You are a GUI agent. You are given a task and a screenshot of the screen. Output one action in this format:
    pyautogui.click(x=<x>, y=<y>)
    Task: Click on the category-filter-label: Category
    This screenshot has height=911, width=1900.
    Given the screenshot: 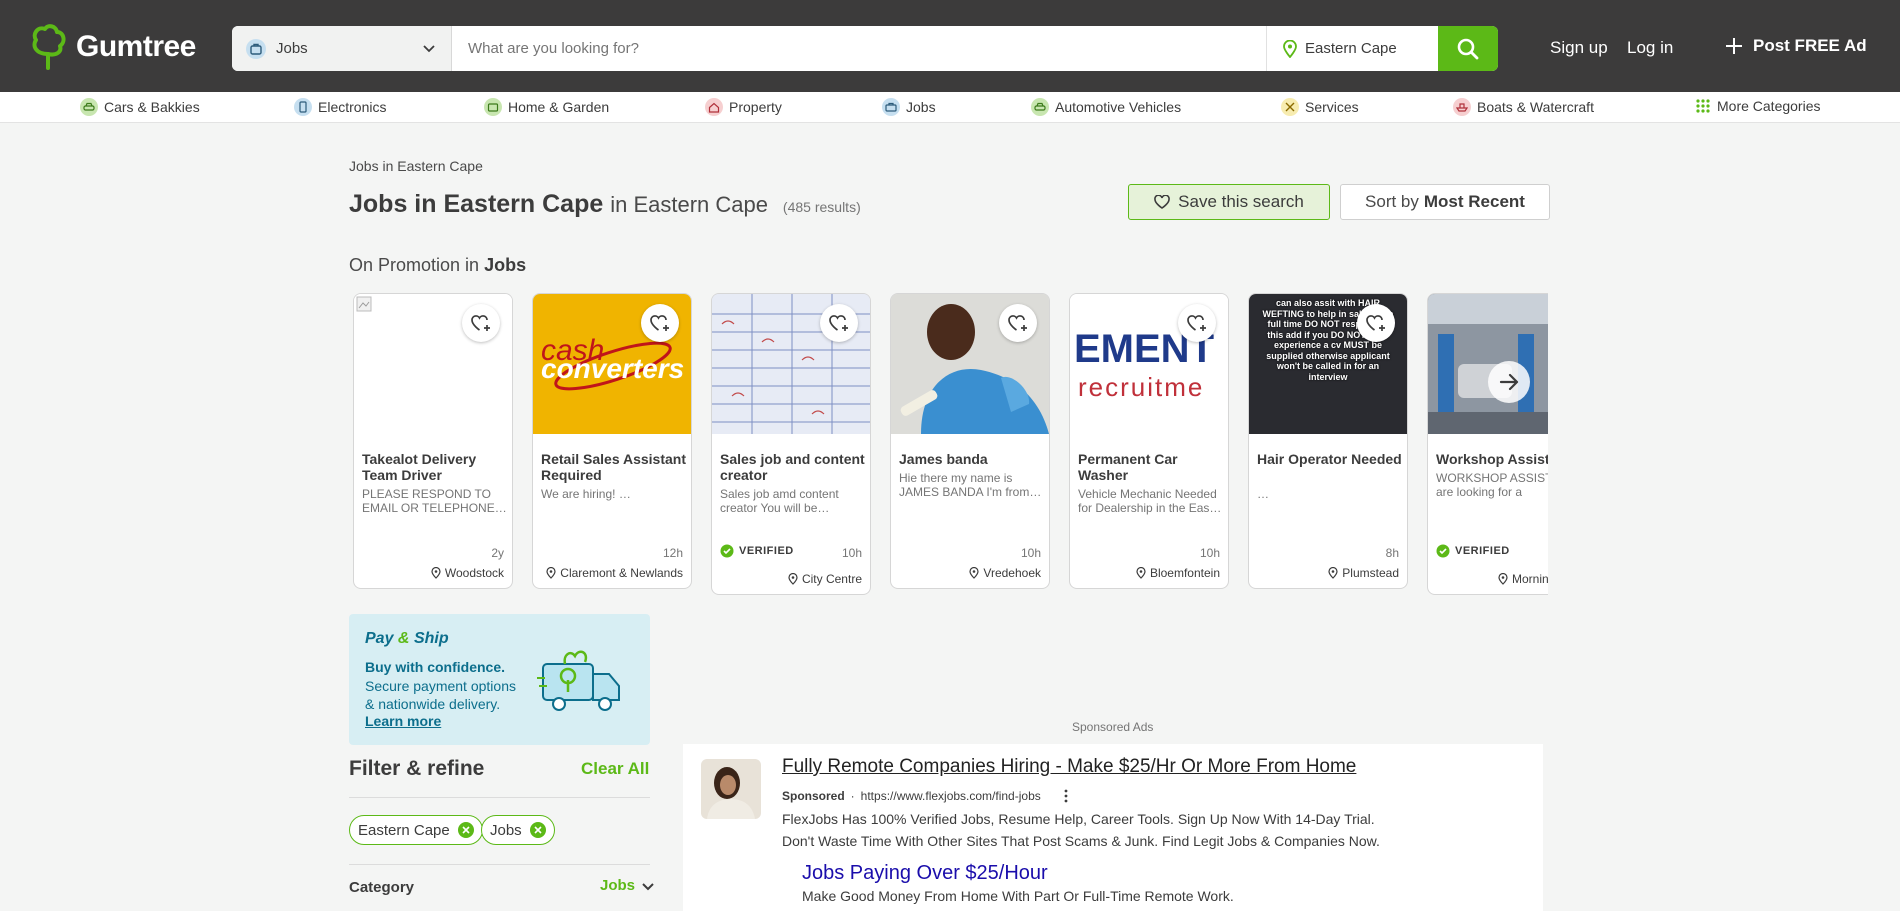 What is the action you would take?
    pyautogui.click(x=382, y=887)
    